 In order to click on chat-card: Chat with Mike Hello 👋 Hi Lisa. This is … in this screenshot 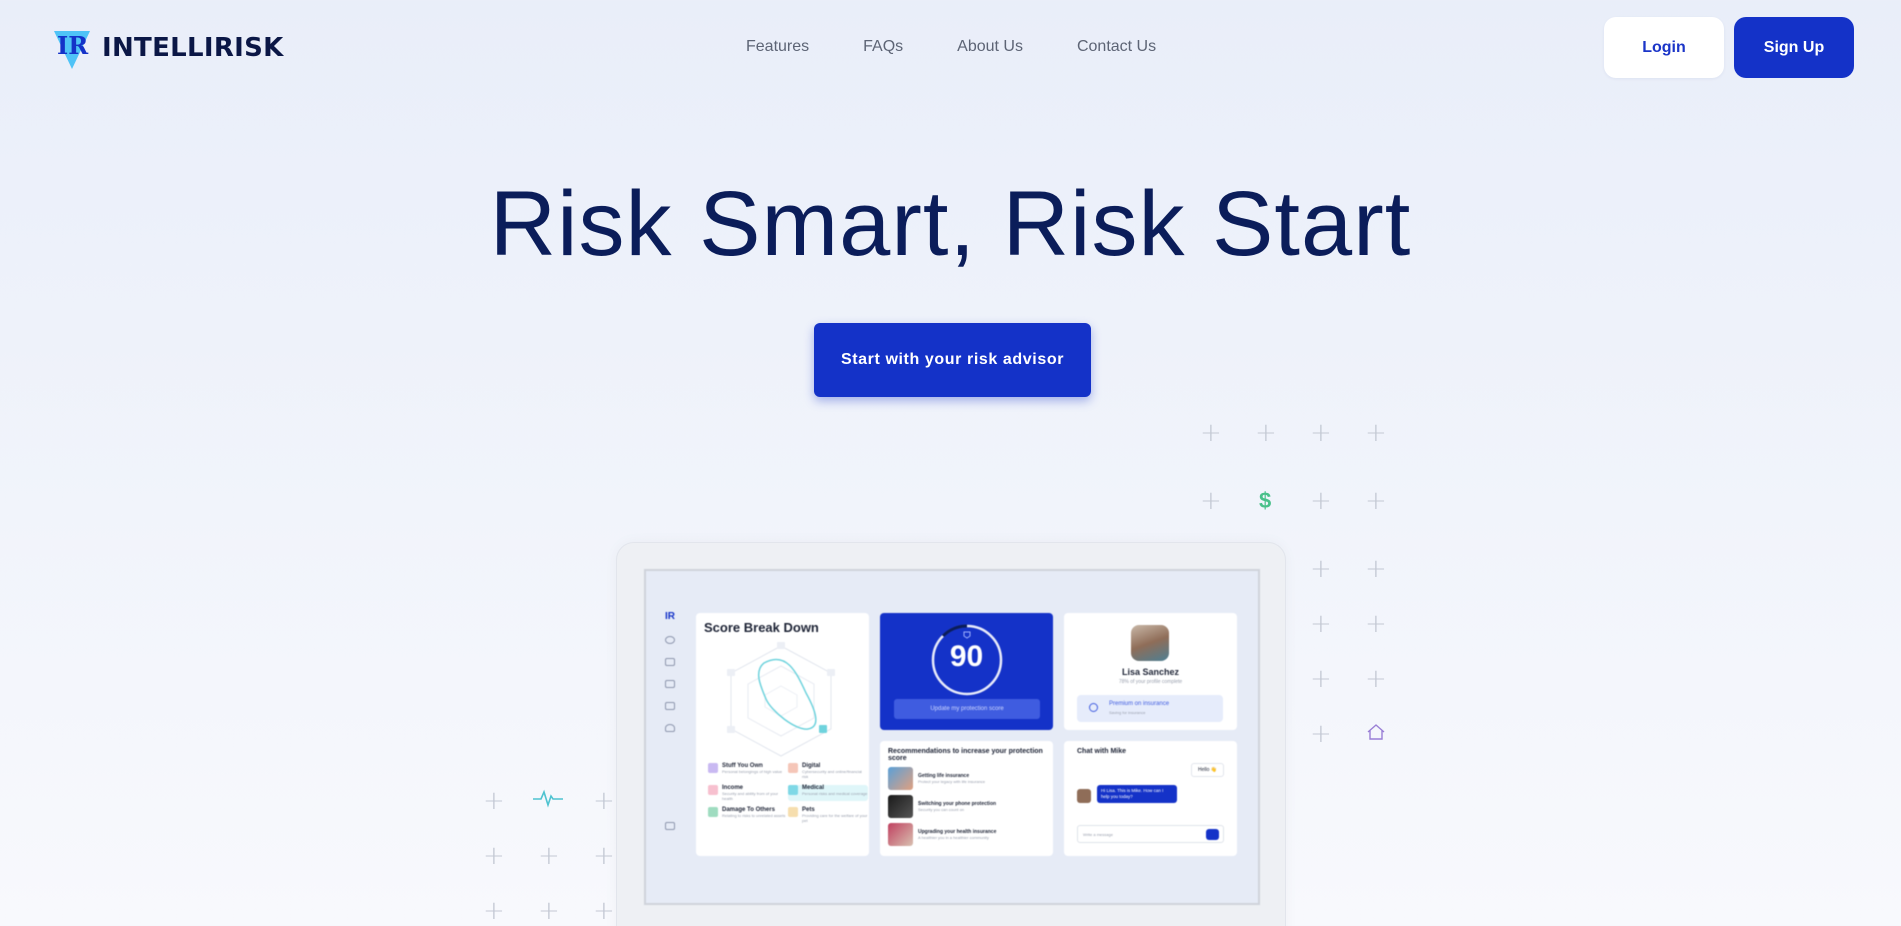, I will do `click(1150, 798)`.